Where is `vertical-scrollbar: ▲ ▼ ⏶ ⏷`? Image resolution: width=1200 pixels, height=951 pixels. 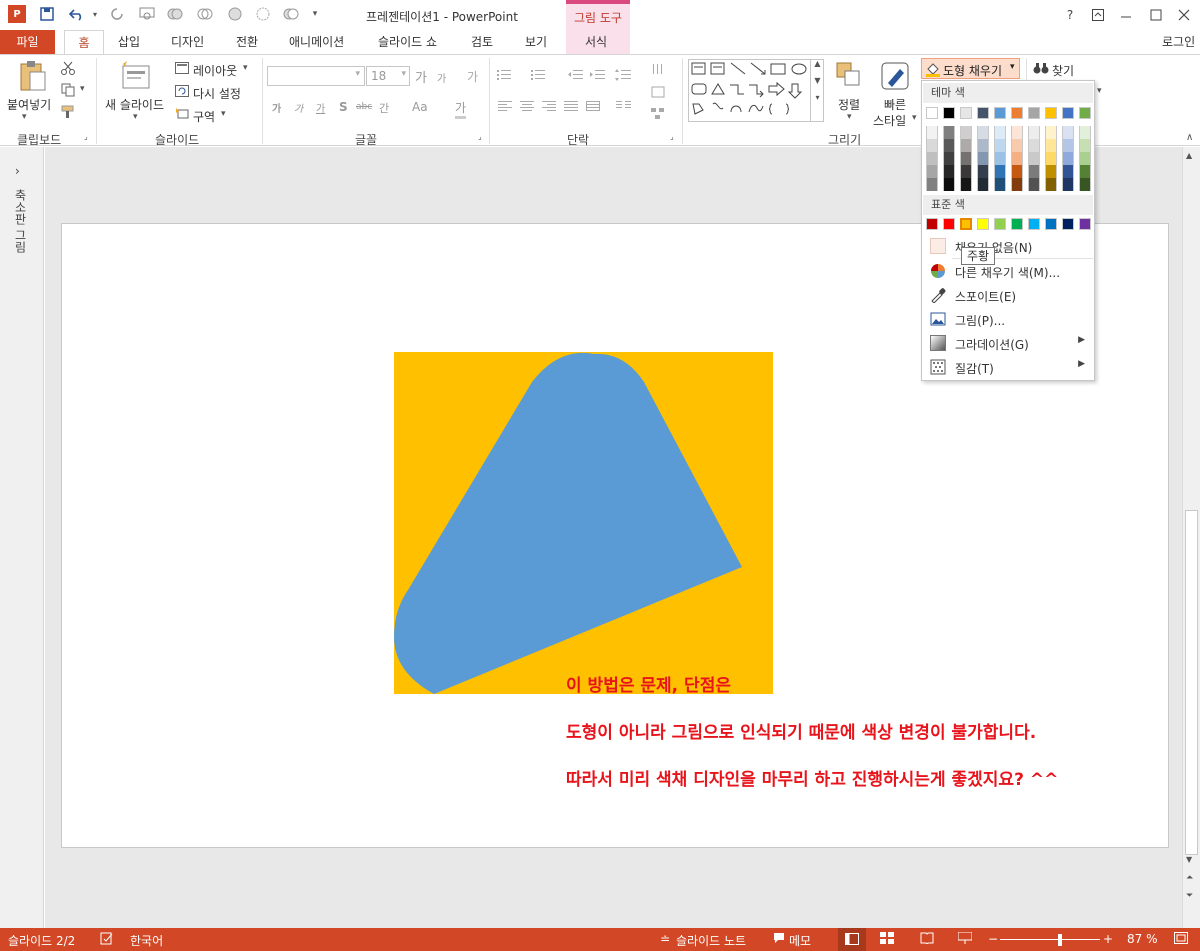
vertical-scrollbar: ▲ ▼ ⏶ ⏷ is located at coordinates (1191, 537).